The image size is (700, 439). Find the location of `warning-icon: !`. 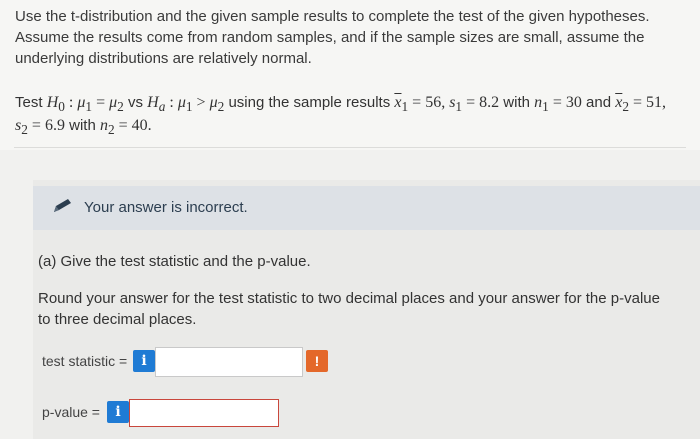

warning-icon: ! is located at coordinates (317, 361).